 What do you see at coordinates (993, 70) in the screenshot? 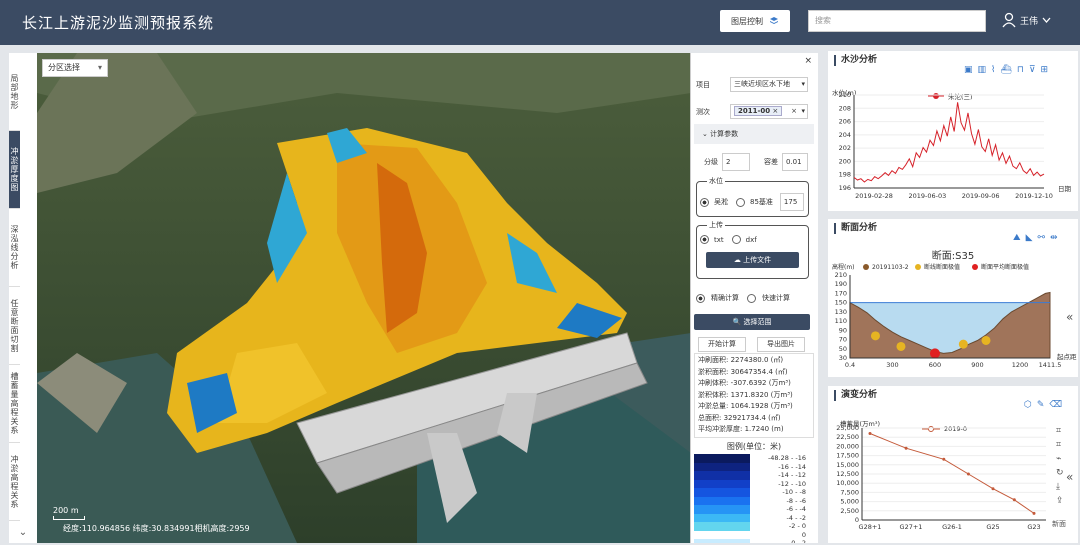
I see `line-chart-icon: ⌇` at bounding box center [993, 70].